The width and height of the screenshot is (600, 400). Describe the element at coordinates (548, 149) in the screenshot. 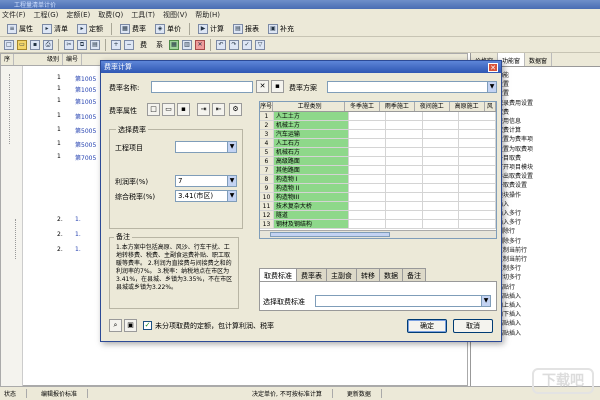

I see `function-list-item: 设置为取费项` at that location.